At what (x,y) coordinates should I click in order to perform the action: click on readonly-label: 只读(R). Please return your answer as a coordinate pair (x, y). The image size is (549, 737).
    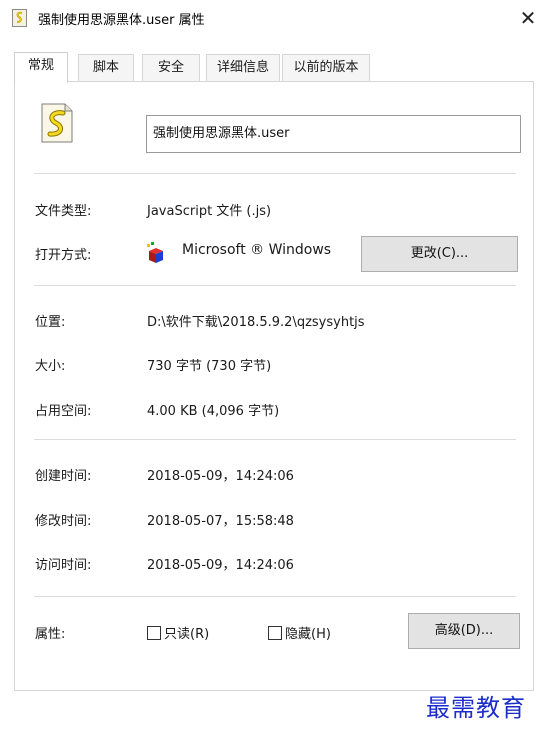
    Looking at the image, I should click on (187, 634).